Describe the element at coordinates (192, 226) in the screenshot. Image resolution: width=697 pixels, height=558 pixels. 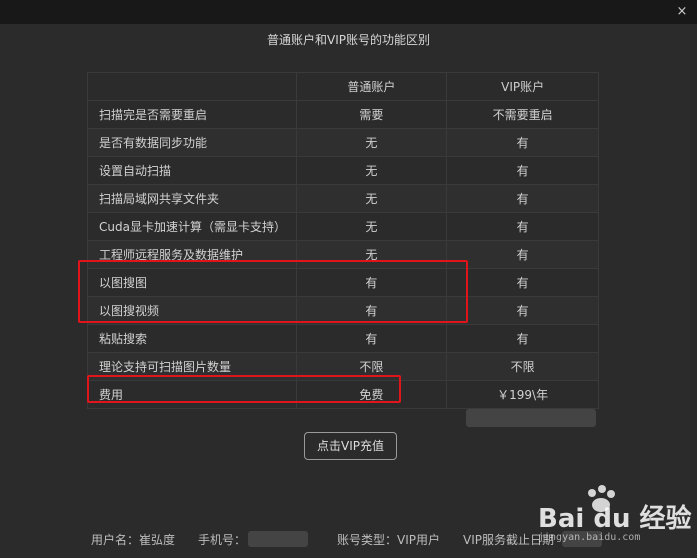
I see `feature-cell: Cuda显卡加速计算（需显卡支持）` at that location.